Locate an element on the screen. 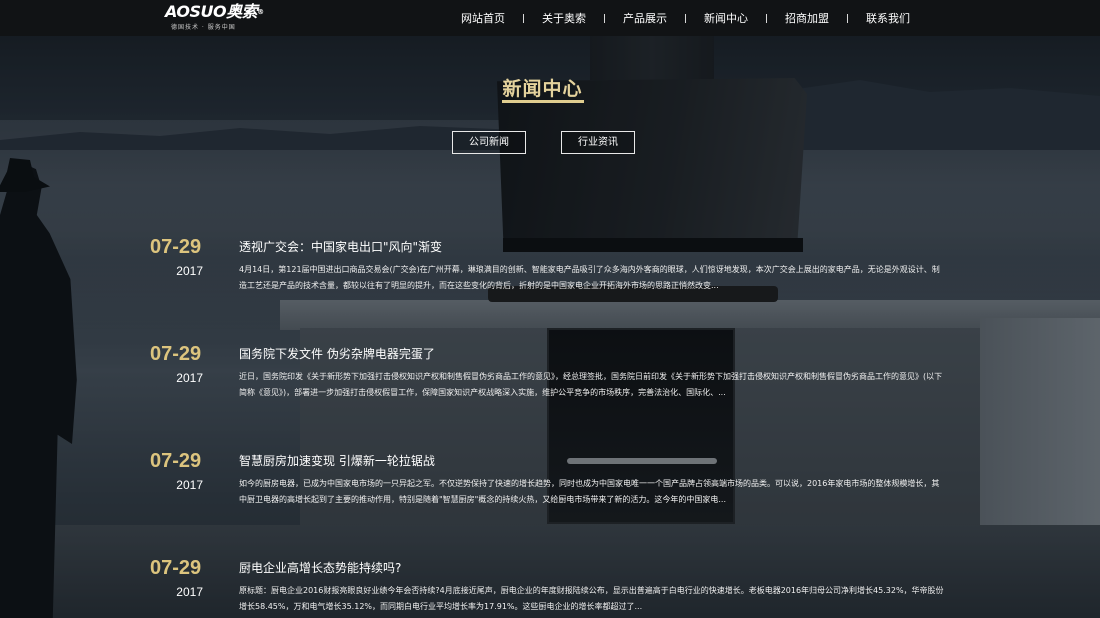  nav-item-products: 产品展示 is located at coordinates (645, 18).